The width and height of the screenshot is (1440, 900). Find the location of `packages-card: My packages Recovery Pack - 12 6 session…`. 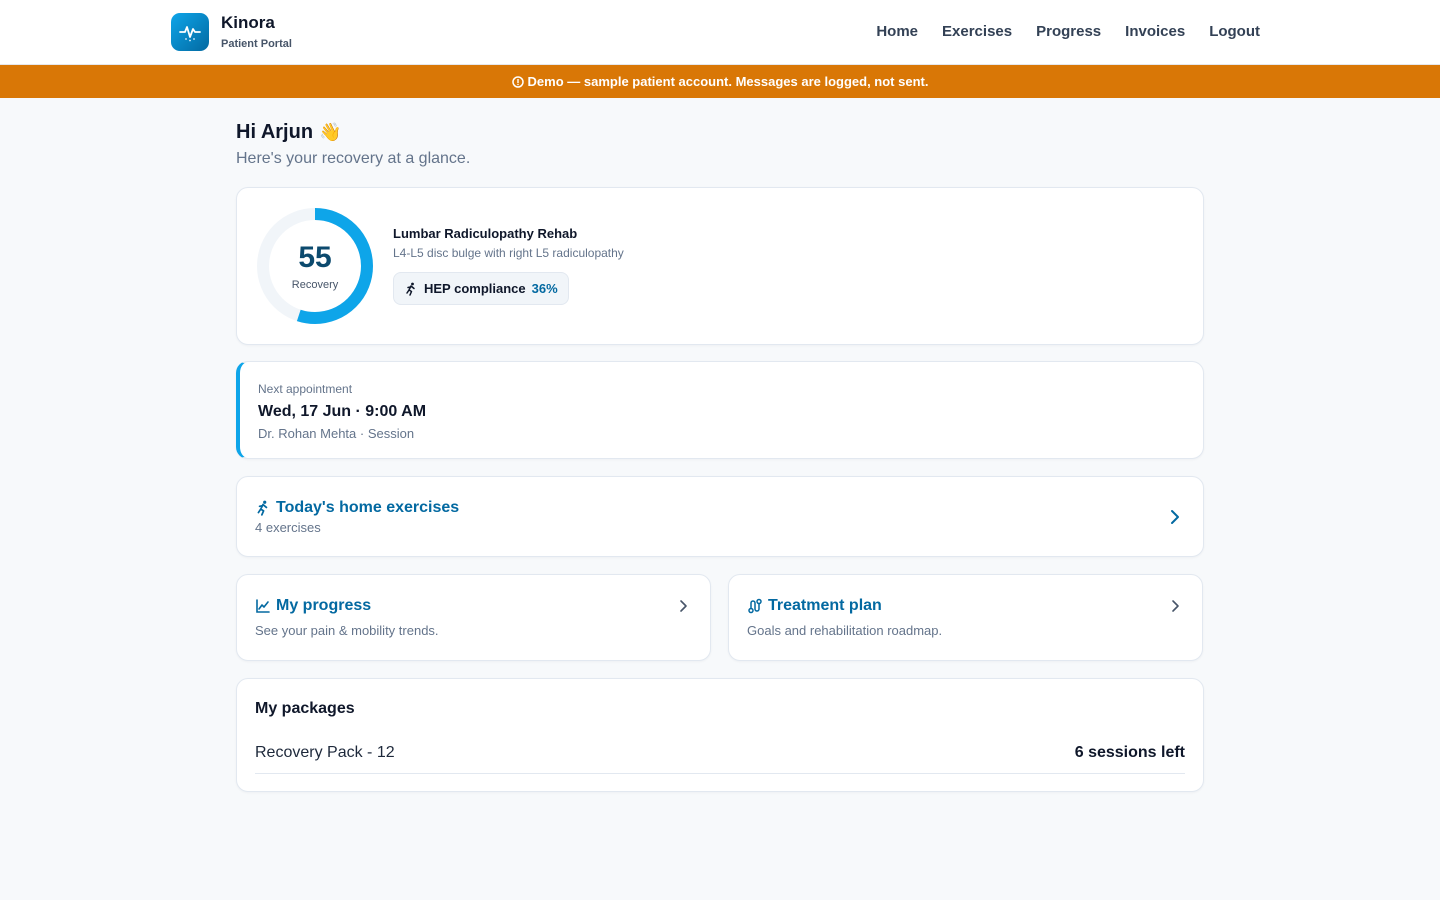

packages-card: My packages Recovery Pack - 12 6 session… is located at coordinates (720, 735).